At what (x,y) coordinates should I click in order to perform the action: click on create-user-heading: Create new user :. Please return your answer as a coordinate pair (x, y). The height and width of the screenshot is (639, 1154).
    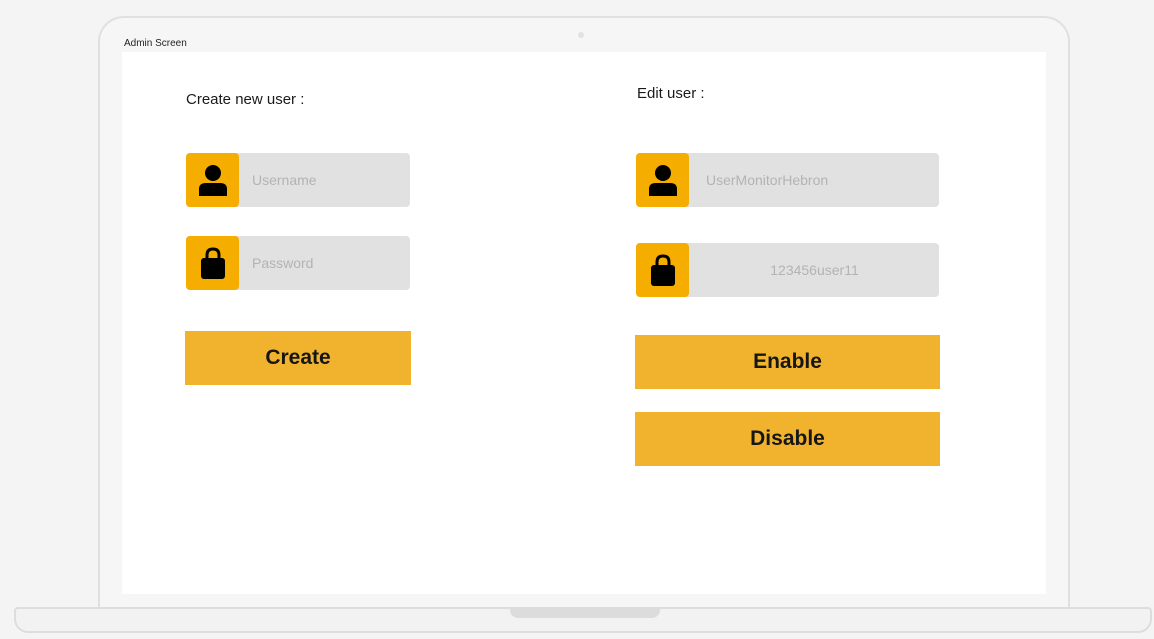
    Looking at the image, I should click on (245, 99).